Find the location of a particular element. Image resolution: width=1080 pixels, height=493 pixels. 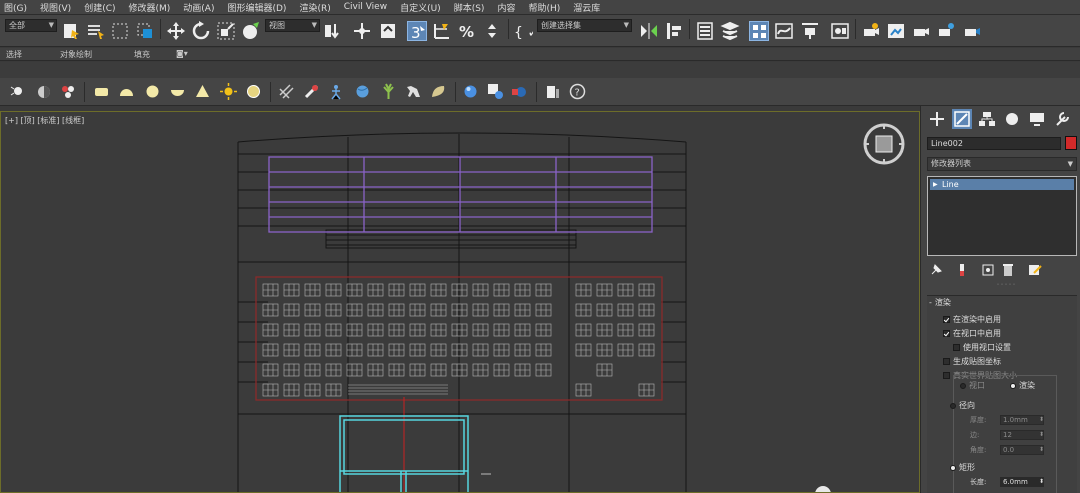

menu-modifiers: 修改器(M) is located at coordinates (150, 7).